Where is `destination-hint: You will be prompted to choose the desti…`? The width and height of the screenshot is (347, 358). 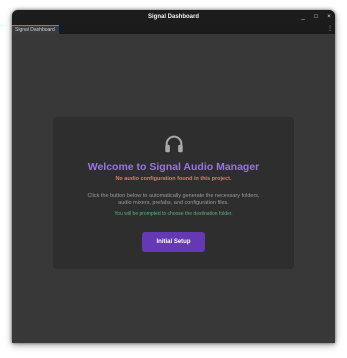 destination-hint: You will be prompted to choose the desti… is located at coordinates (173, 214).